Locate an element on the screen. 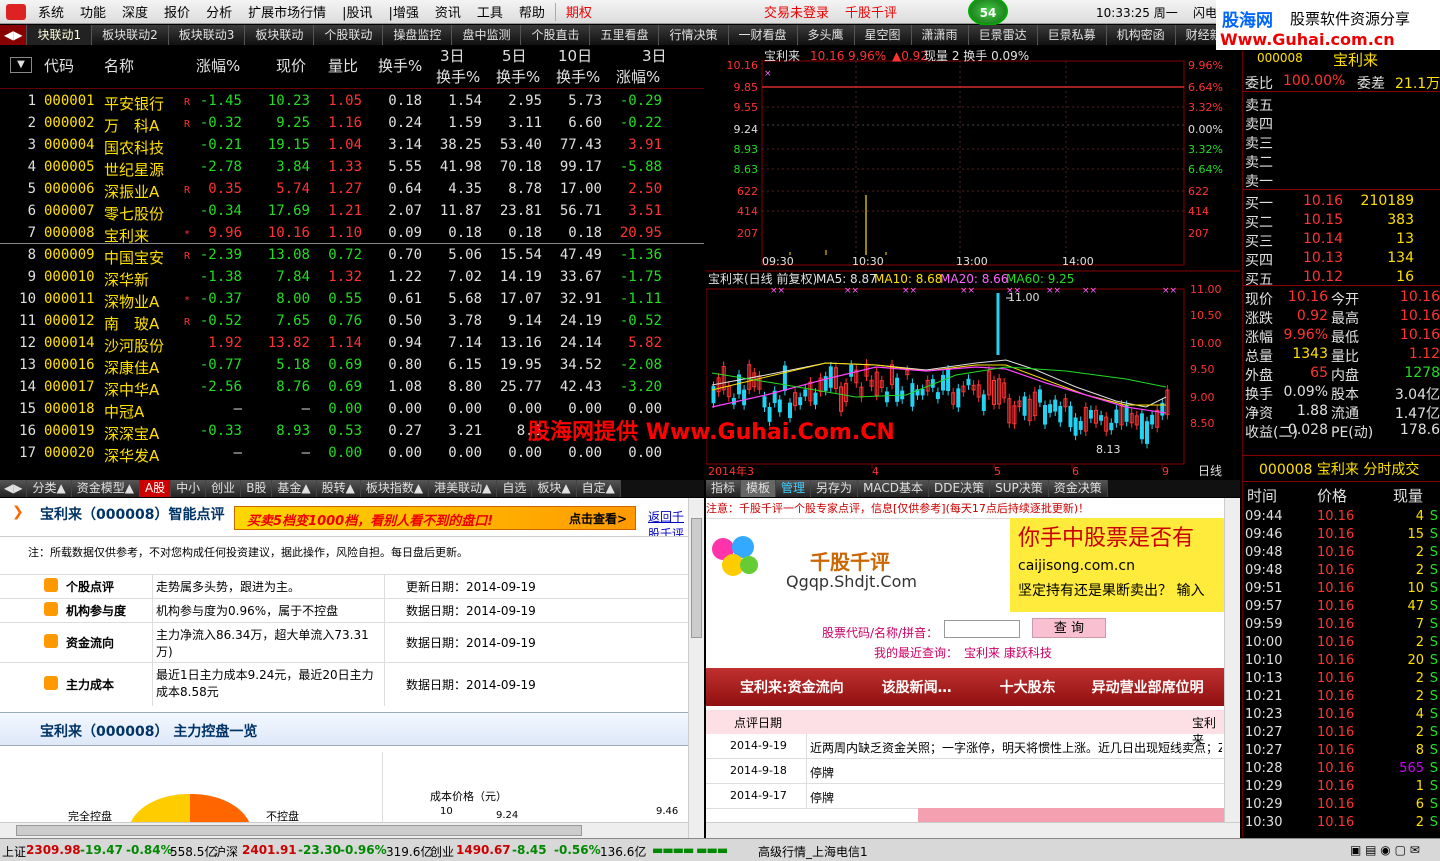  tab-sme: 中小 is located at coordinates (189, 488).